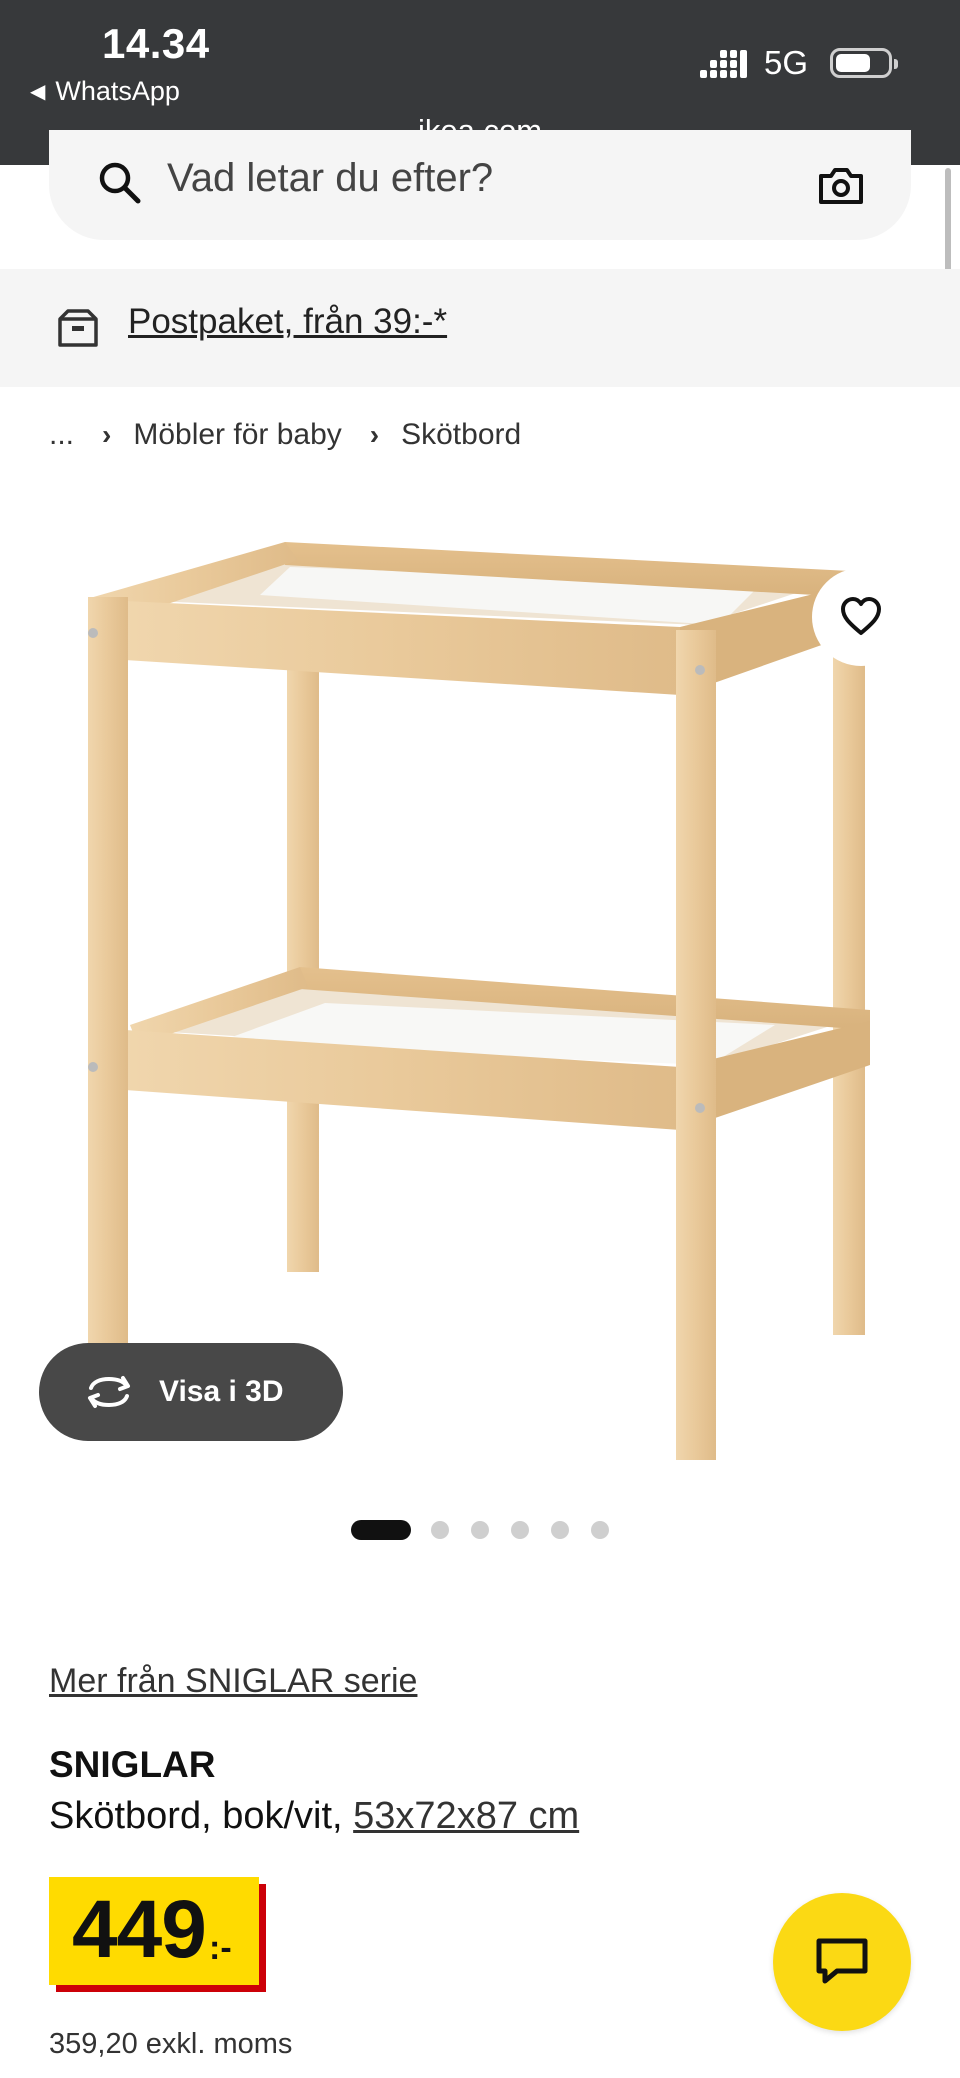 The width and height of the screenshot is (960, 2078). Describe the element at coordinates (233, 1681) in the screenshot. I see `series-link: Mer från SNIGLAR serie` at that location.